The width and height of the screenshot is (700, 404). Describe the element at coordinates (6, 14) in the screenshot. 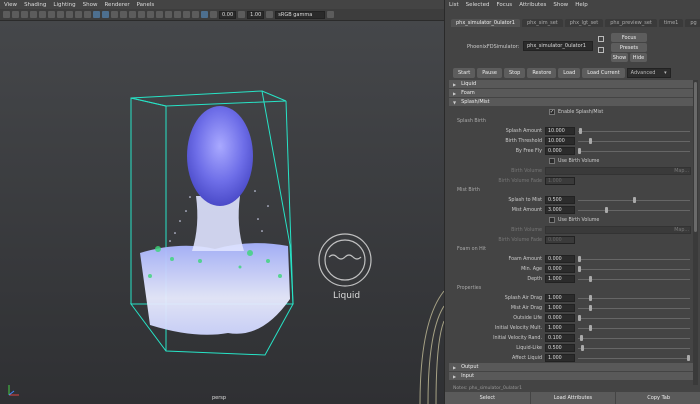

I see `select-camera-icon` at that location.